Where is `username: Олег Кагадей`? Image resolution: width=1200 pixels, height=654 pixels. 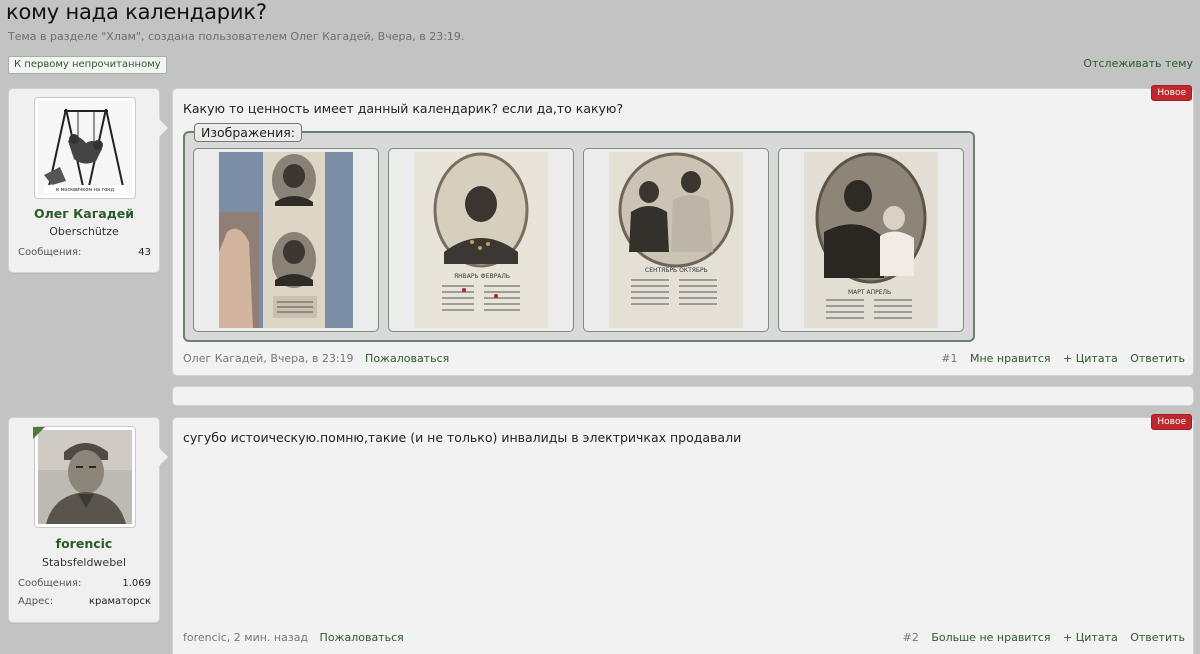 username: Олег Кагадей is located at coordinates (84, 213).